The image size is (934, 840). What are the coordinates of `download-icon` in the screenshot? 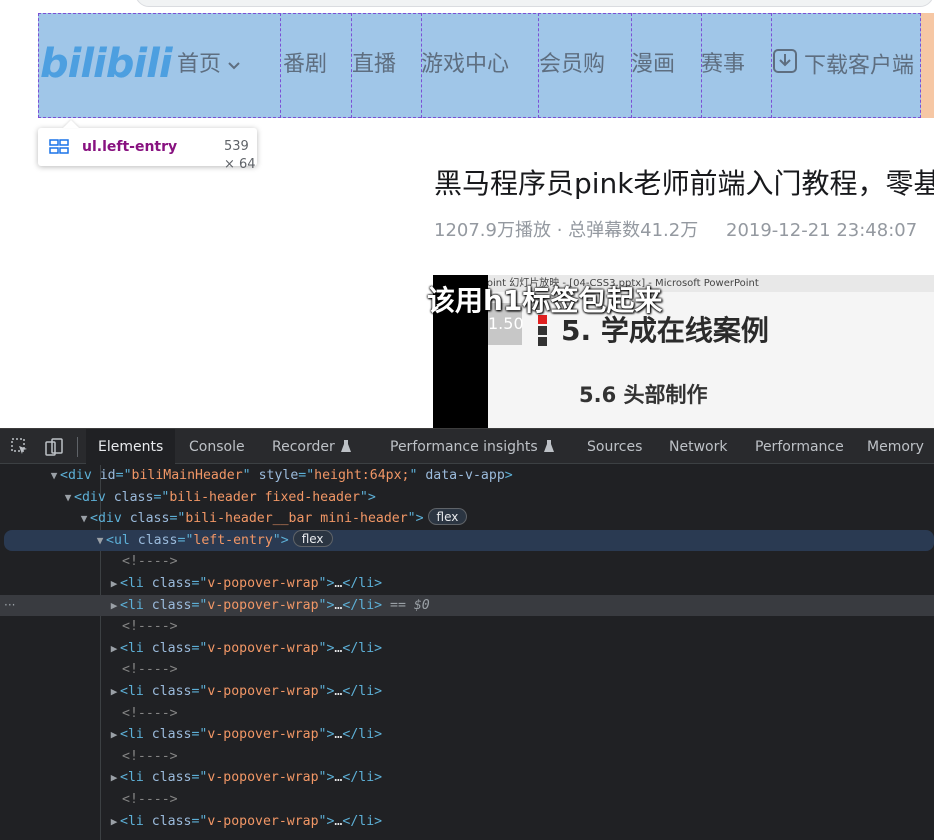 It's located at (785, 66).